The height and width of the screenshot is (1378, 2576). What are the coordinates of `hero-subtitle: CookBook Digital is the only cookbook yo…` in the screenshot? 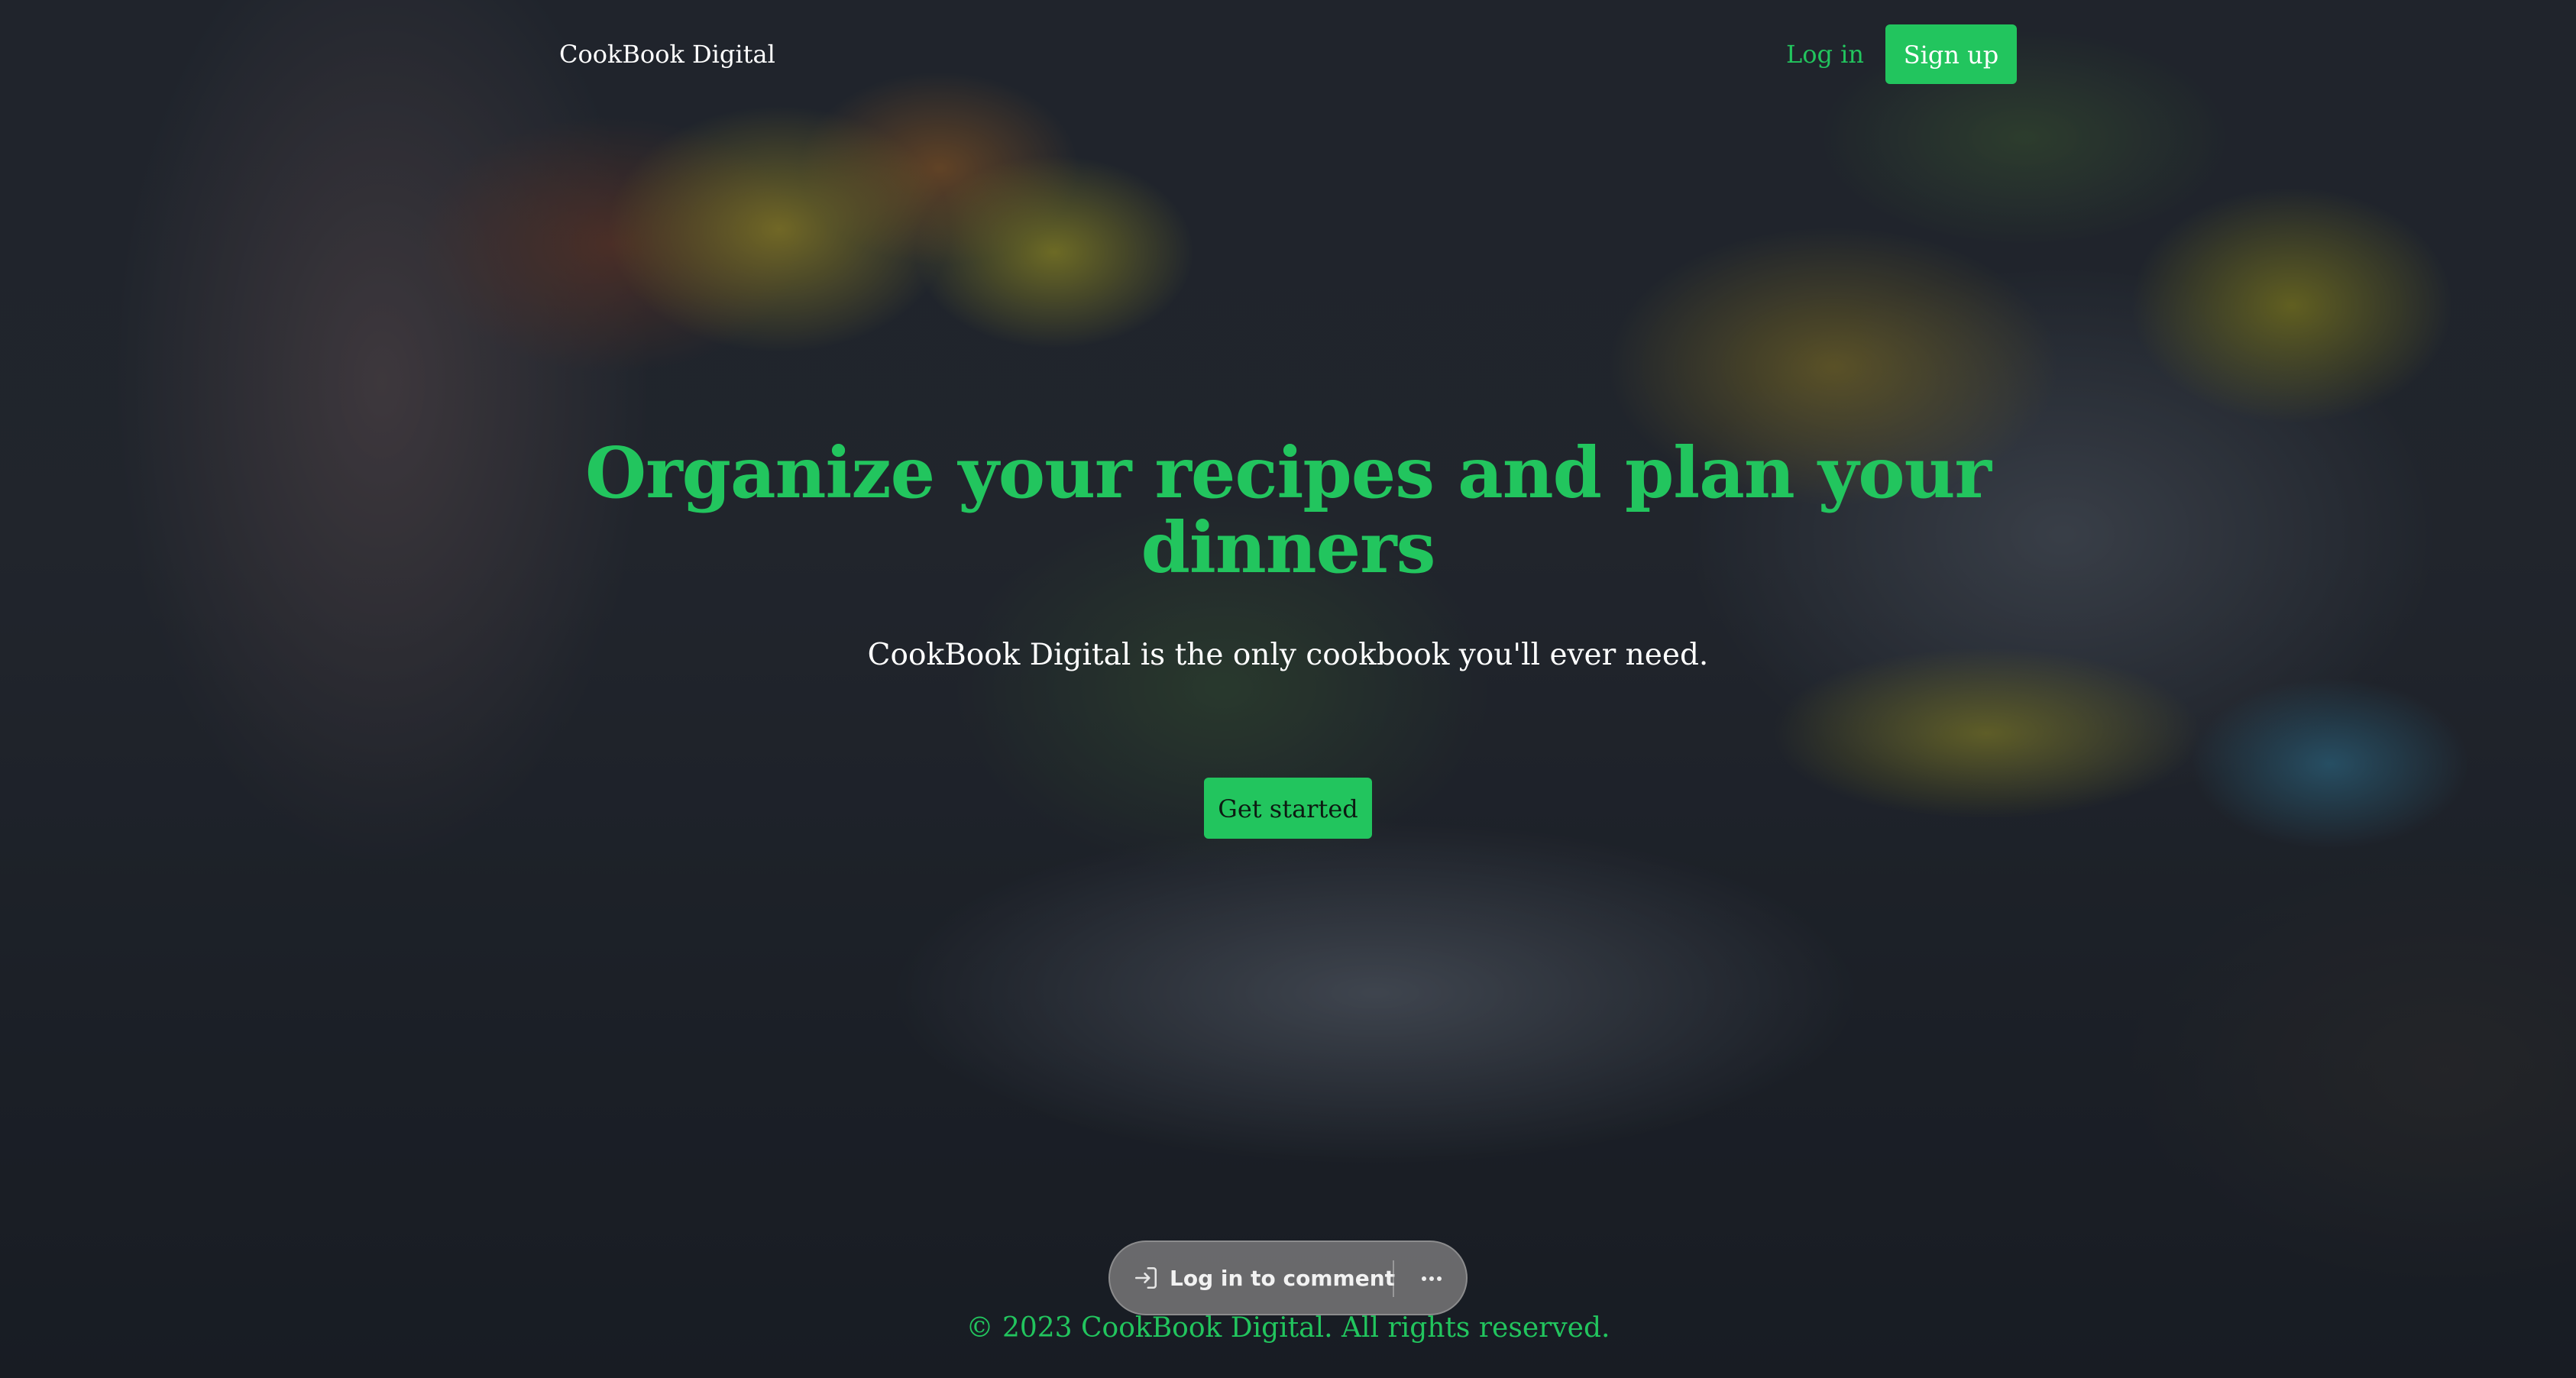 It's located at (1288, 655).